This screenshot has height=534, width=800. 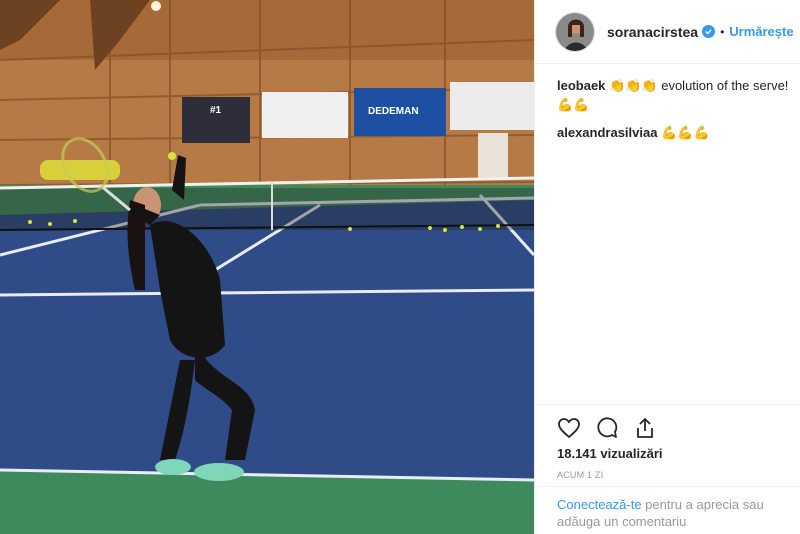 What do you see at coordinates (645, 428) in the screenshot?
I see `share-icon` at bounding box center [645, 428].